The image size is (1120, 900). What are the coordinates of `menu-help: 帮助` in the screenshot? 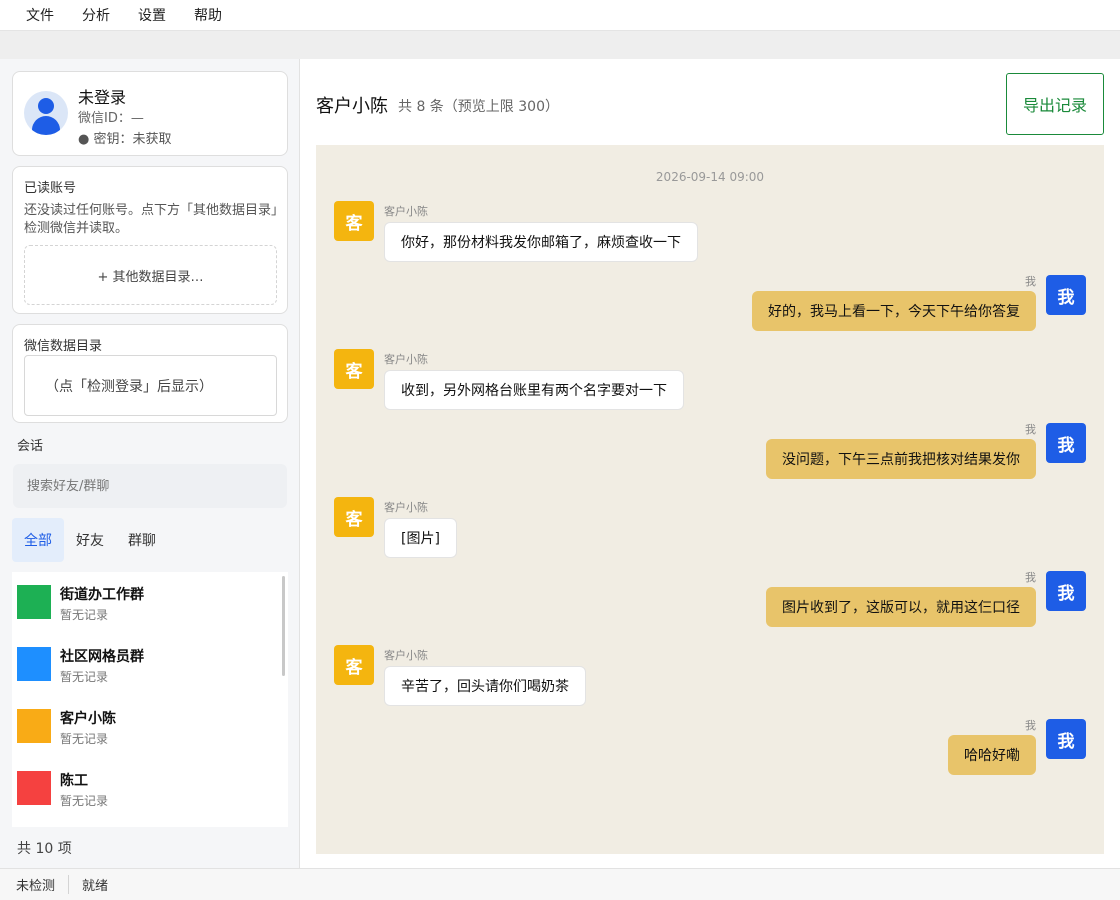 It's located at (208, 15).